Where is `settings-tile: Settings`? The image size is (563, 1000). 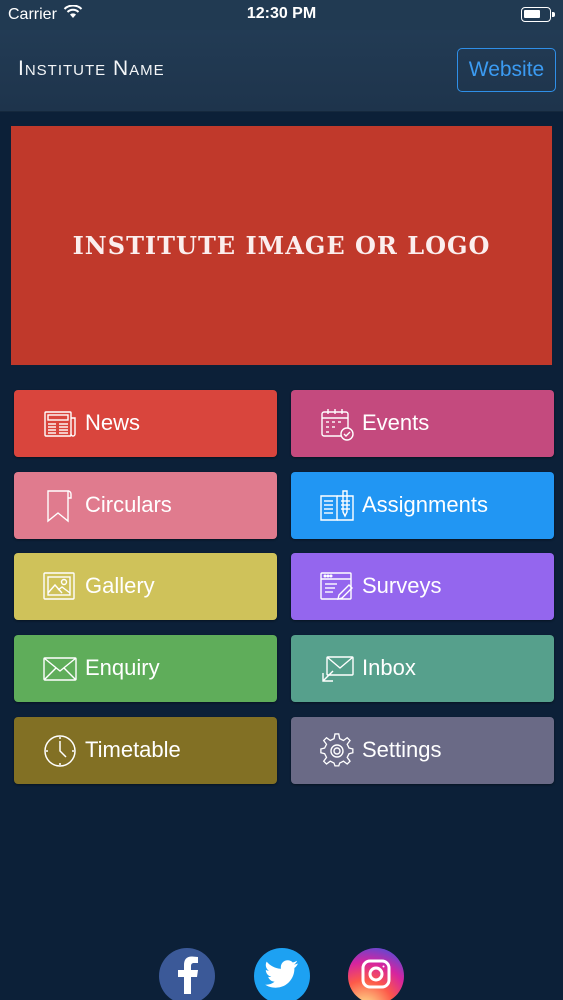 settings-tile: Settings is located at coordinates (422, 750).